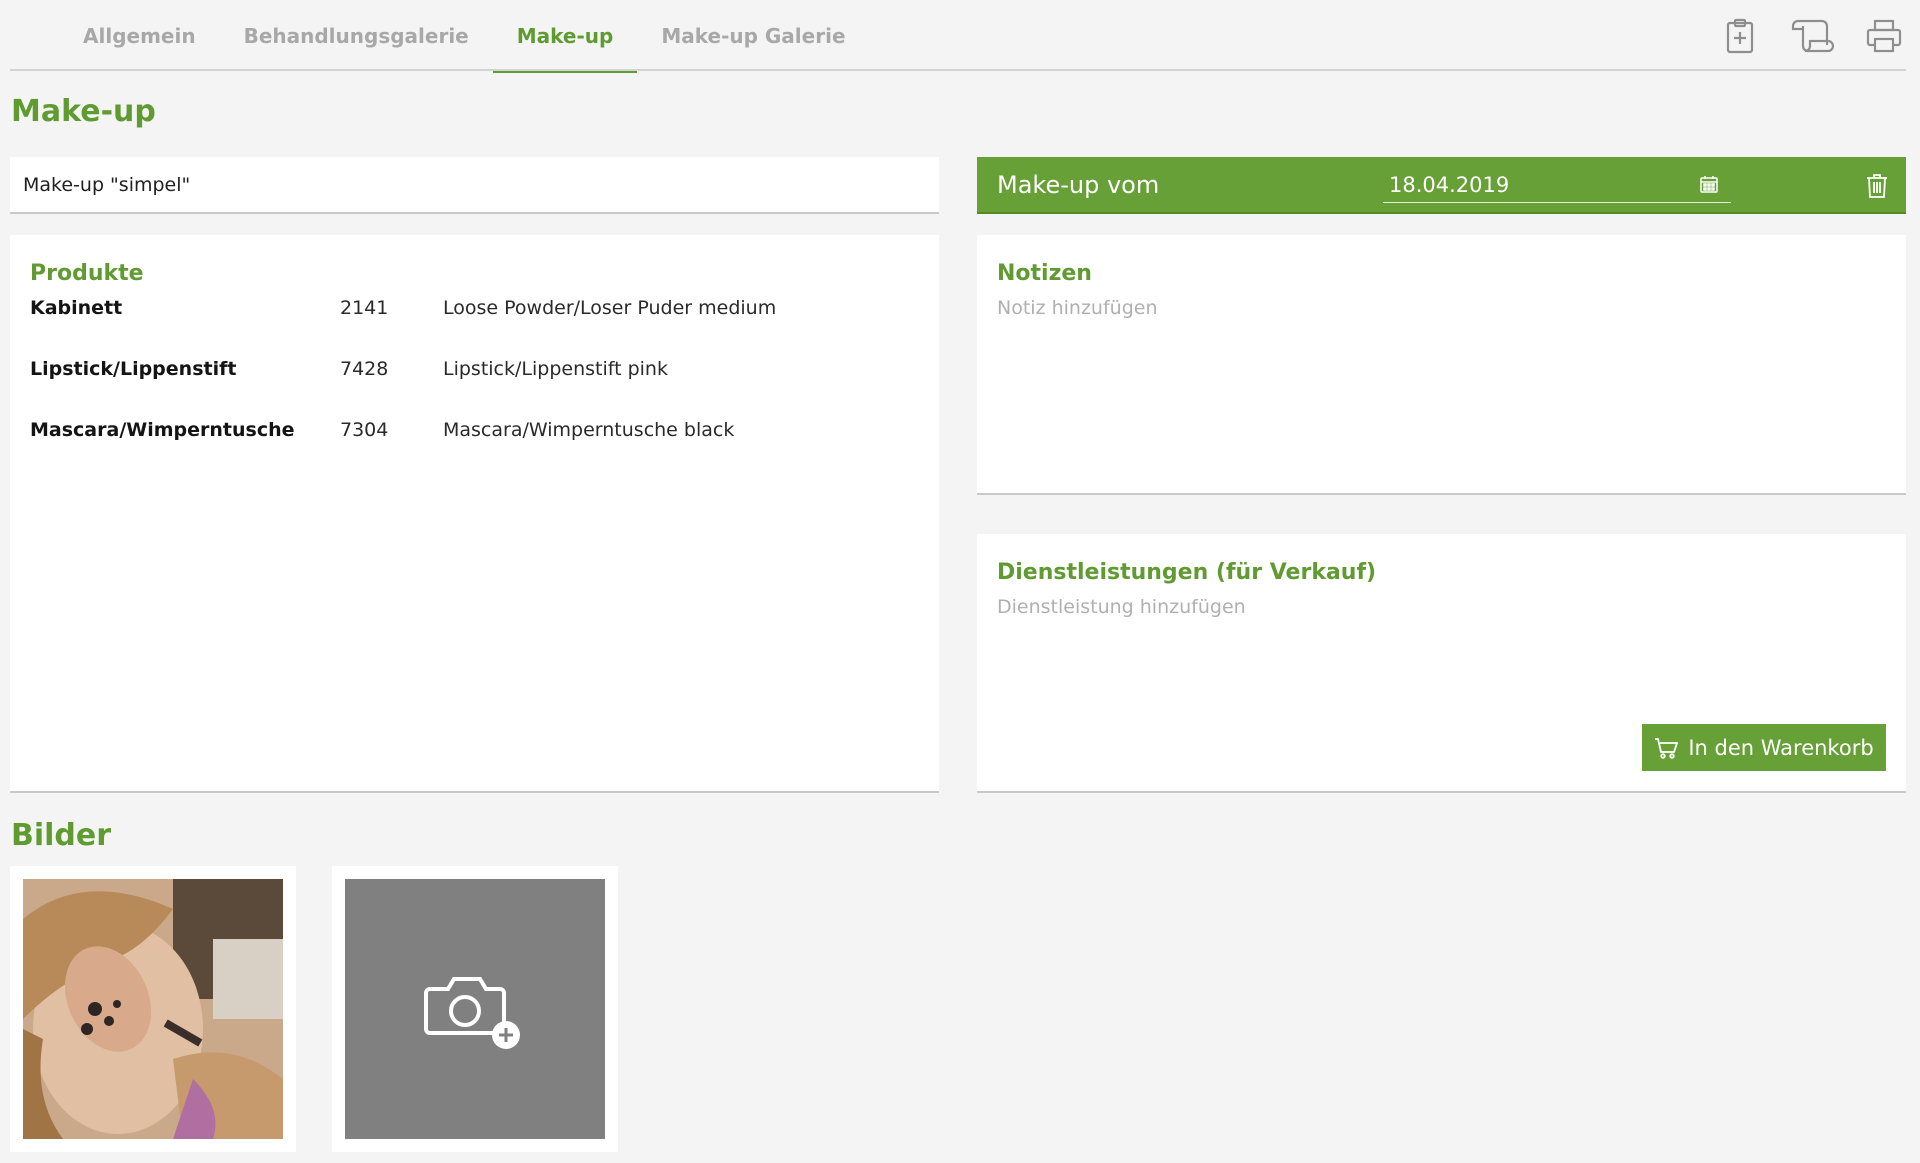 The image size is (1920, 1163). Describe the element at coordinates (1449, 184) in the screenshot. I see `date-value: 18.04.2019` at that location.